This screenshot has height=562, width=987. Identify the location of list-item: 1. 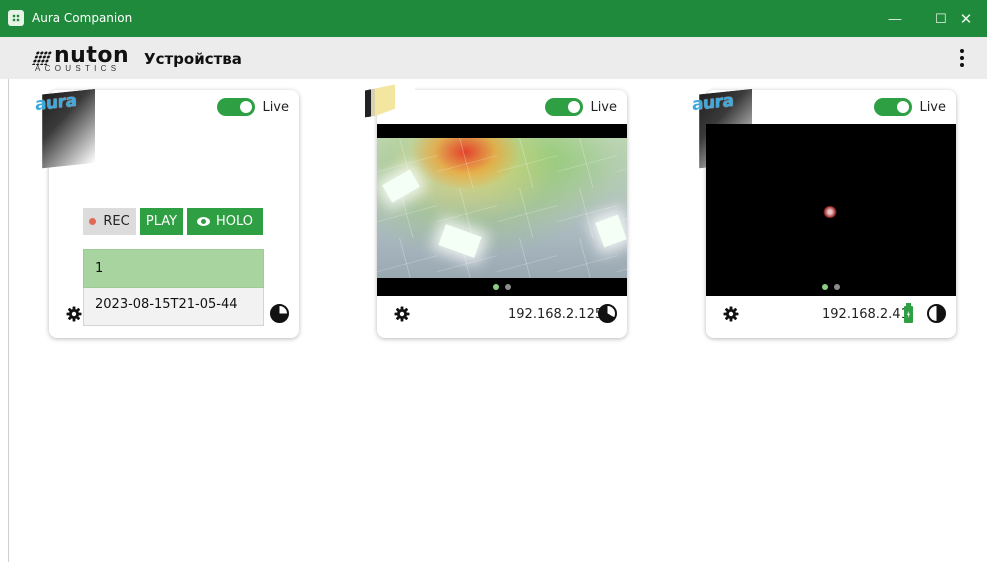
(173, 268).